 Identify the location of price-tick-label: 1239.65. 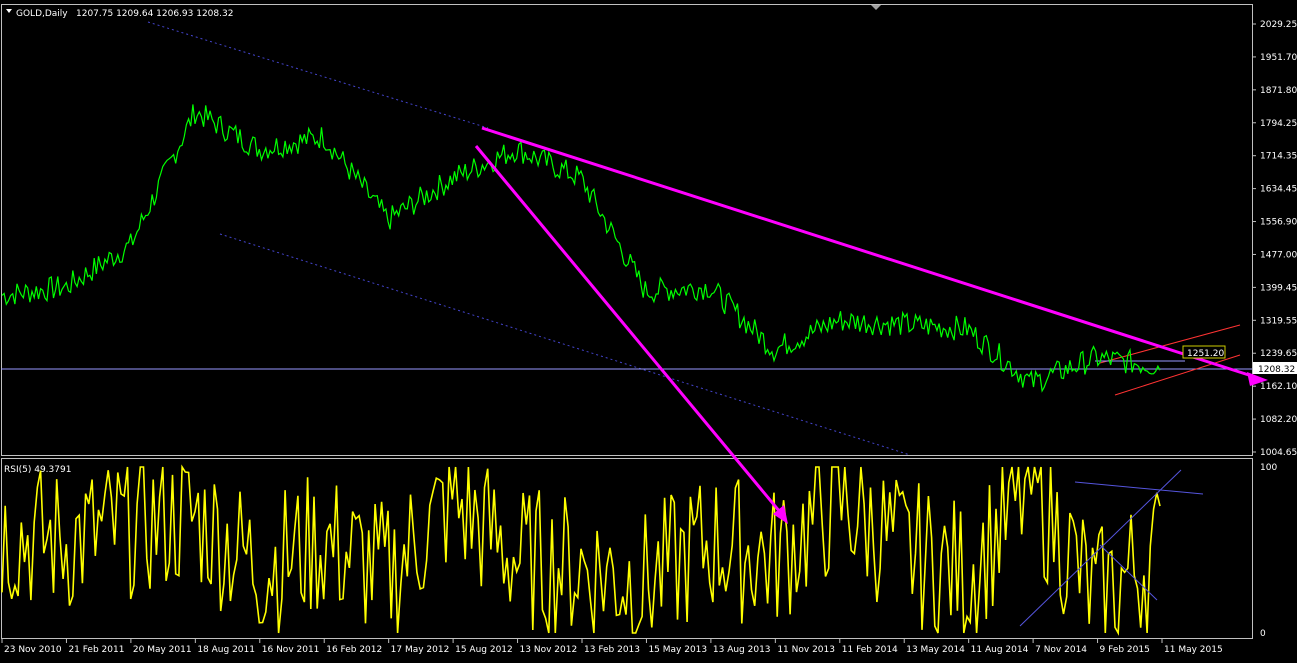
(1278, 354).